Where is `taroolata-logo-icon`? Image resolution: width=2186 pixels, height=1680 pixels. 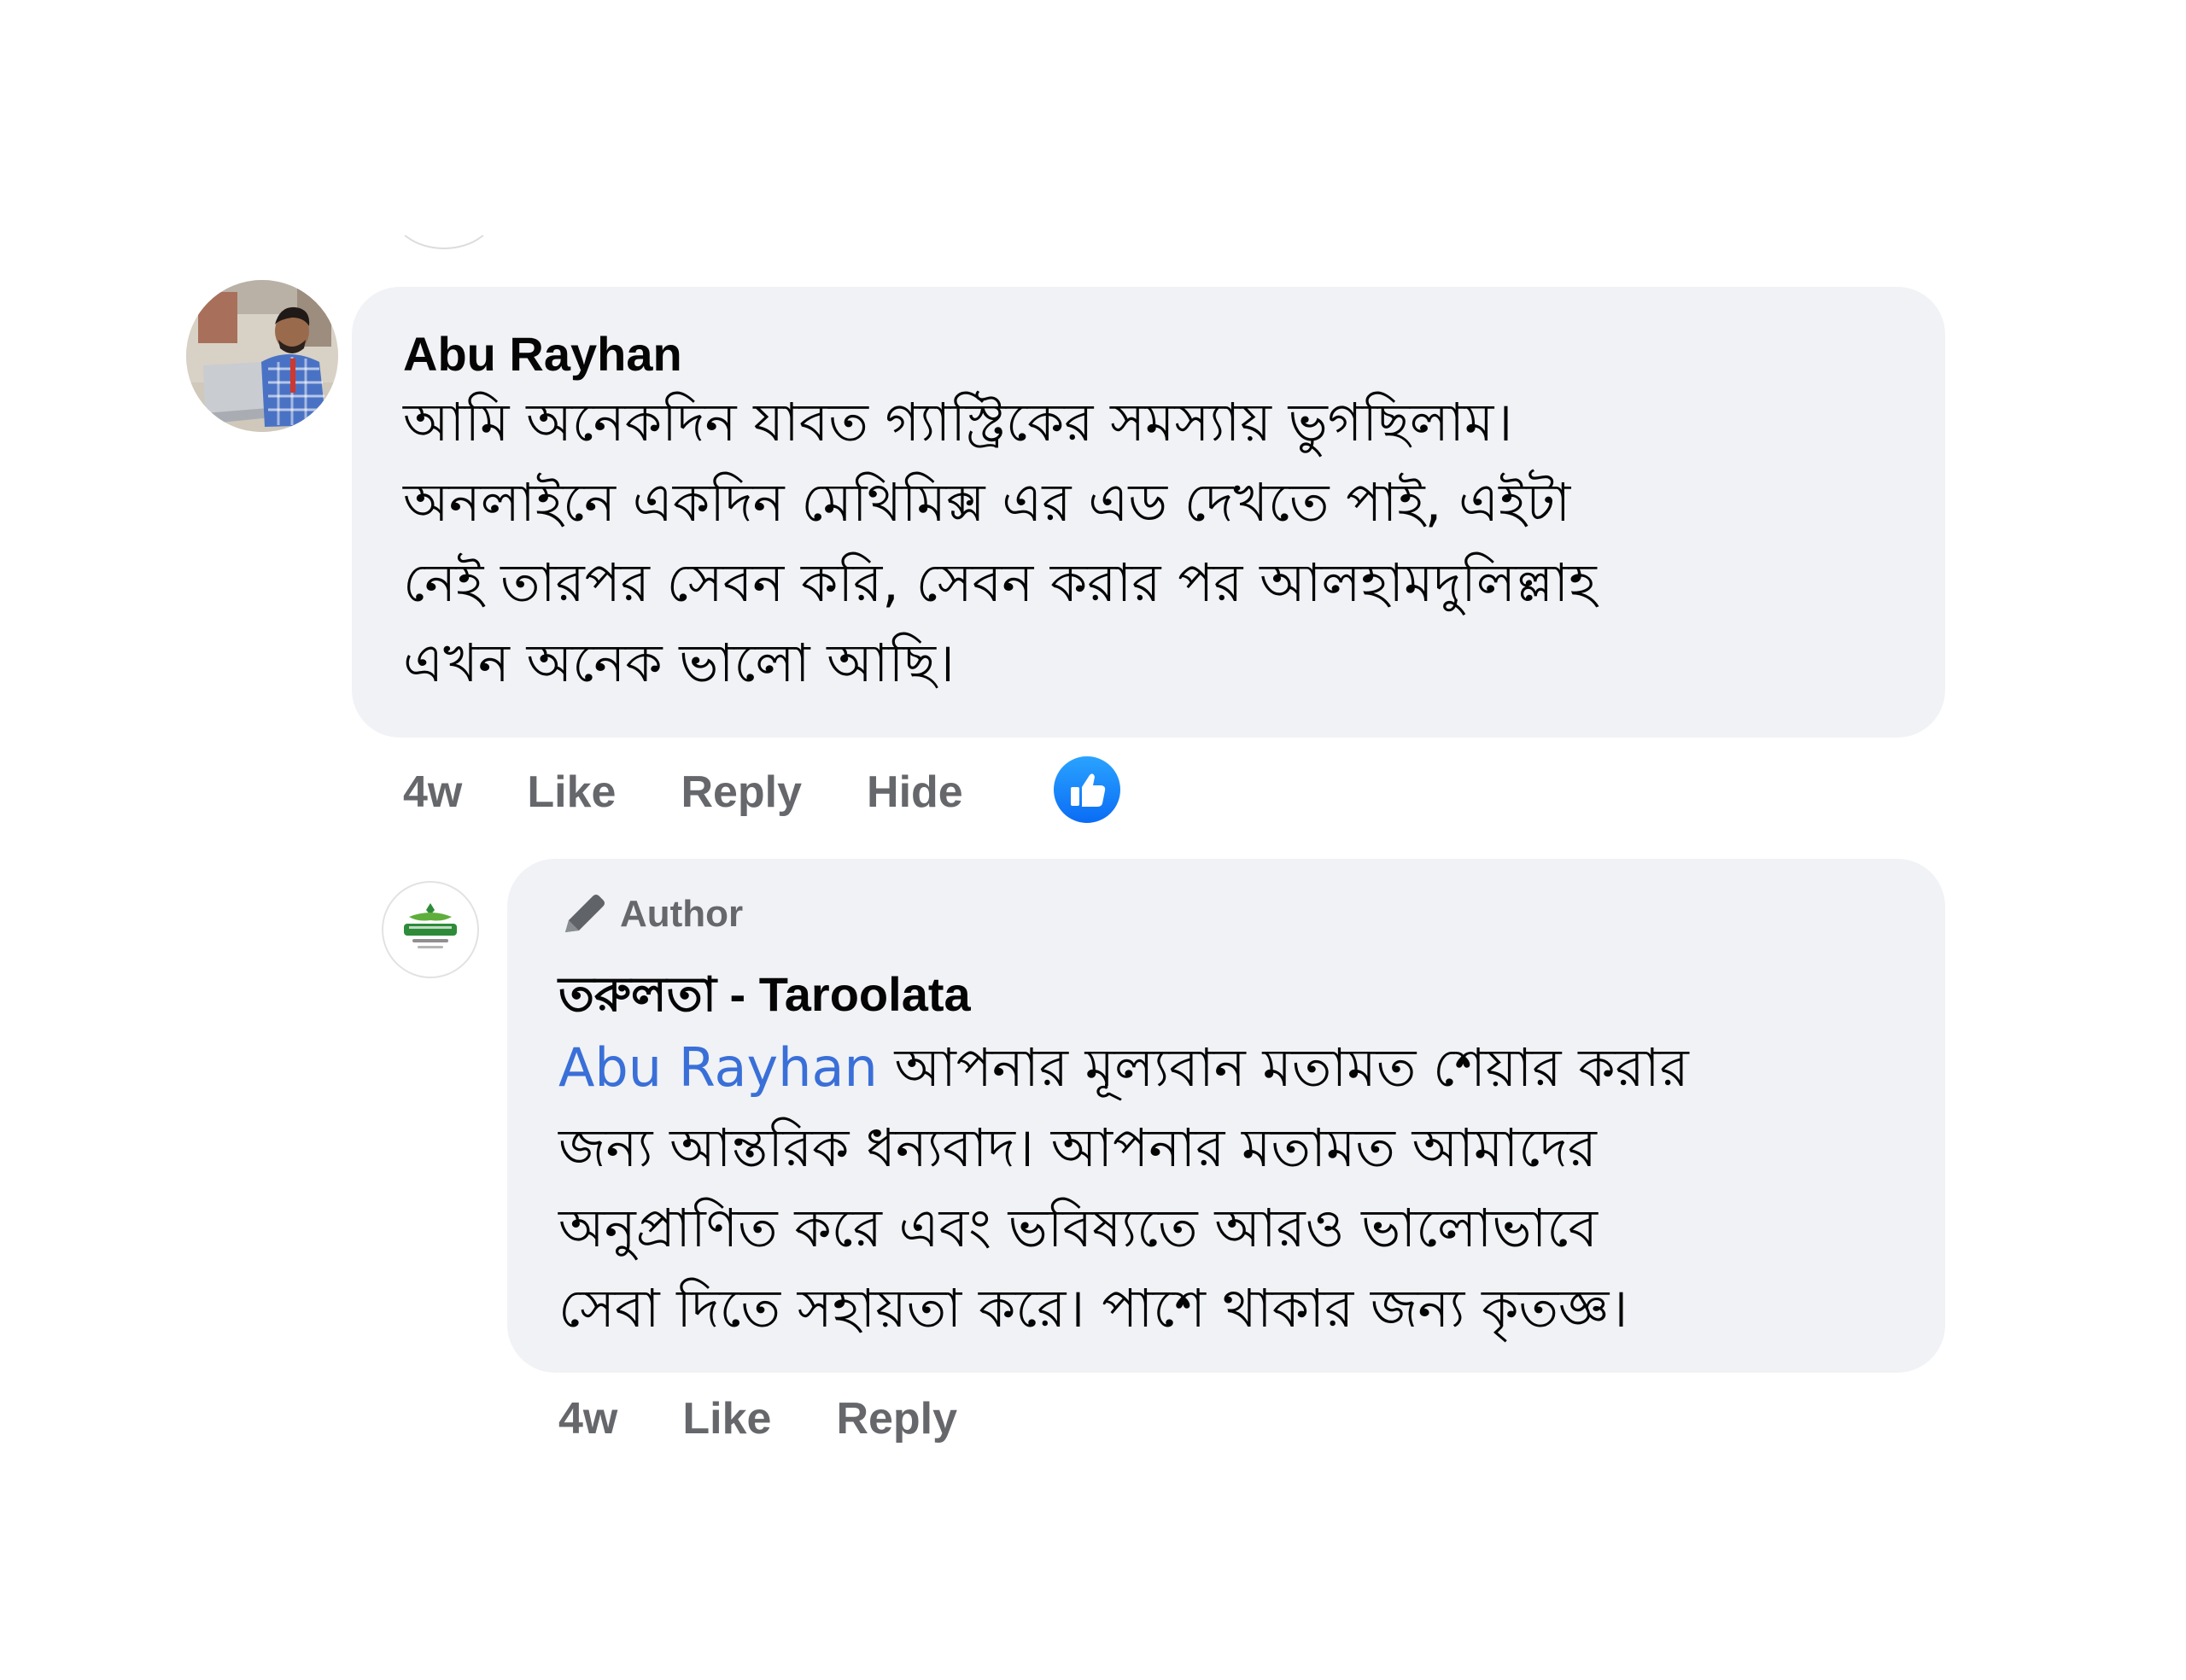 taroolata-logo-icon is located at coordinates (430, 929).